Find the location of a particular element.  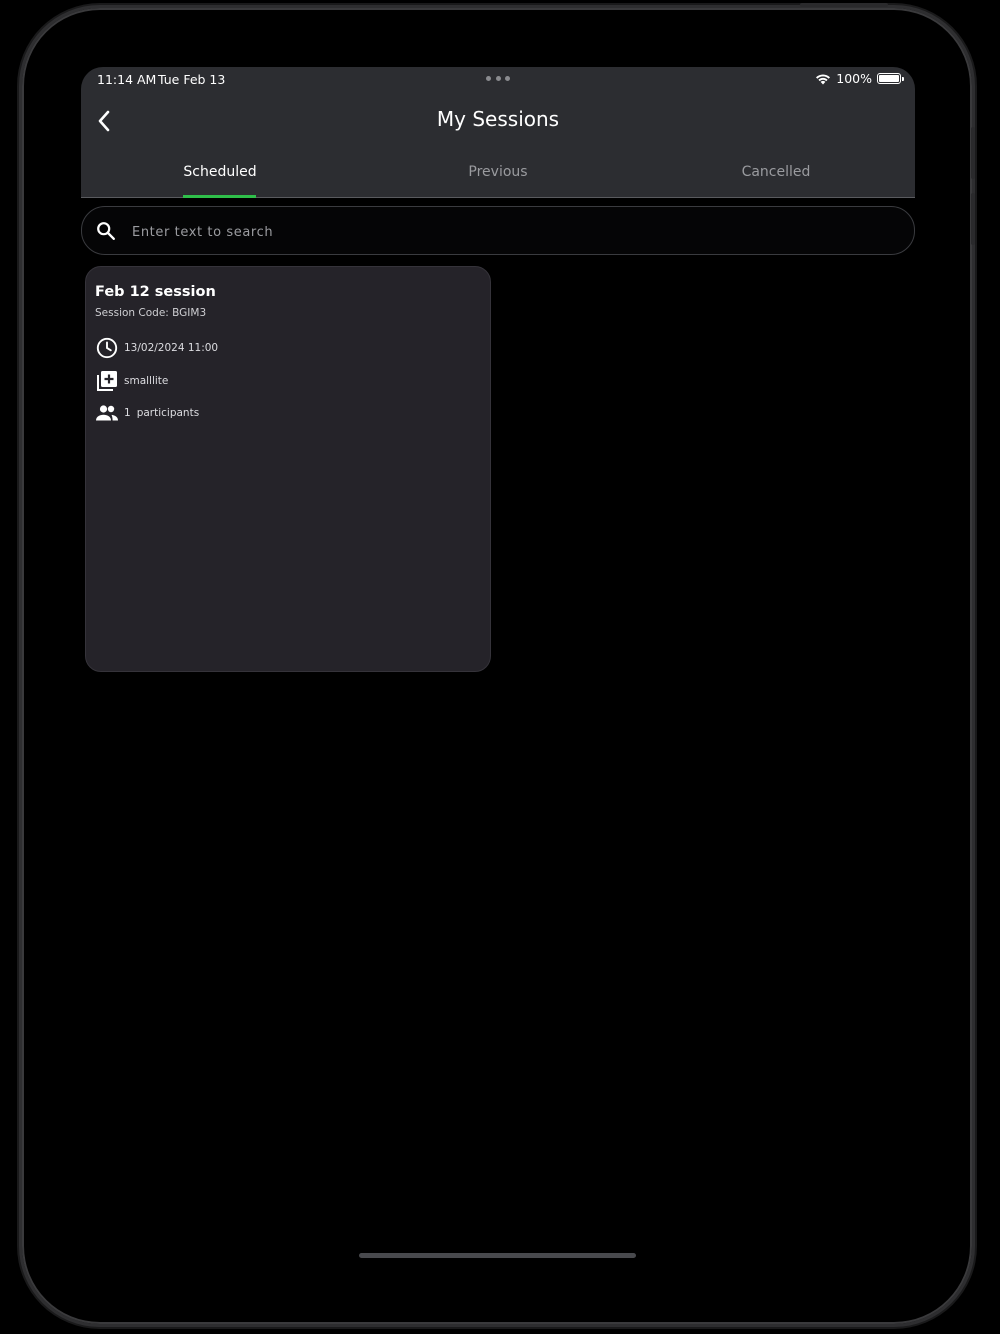

session-package-row: smalllite is located at coordinates (131, 381).